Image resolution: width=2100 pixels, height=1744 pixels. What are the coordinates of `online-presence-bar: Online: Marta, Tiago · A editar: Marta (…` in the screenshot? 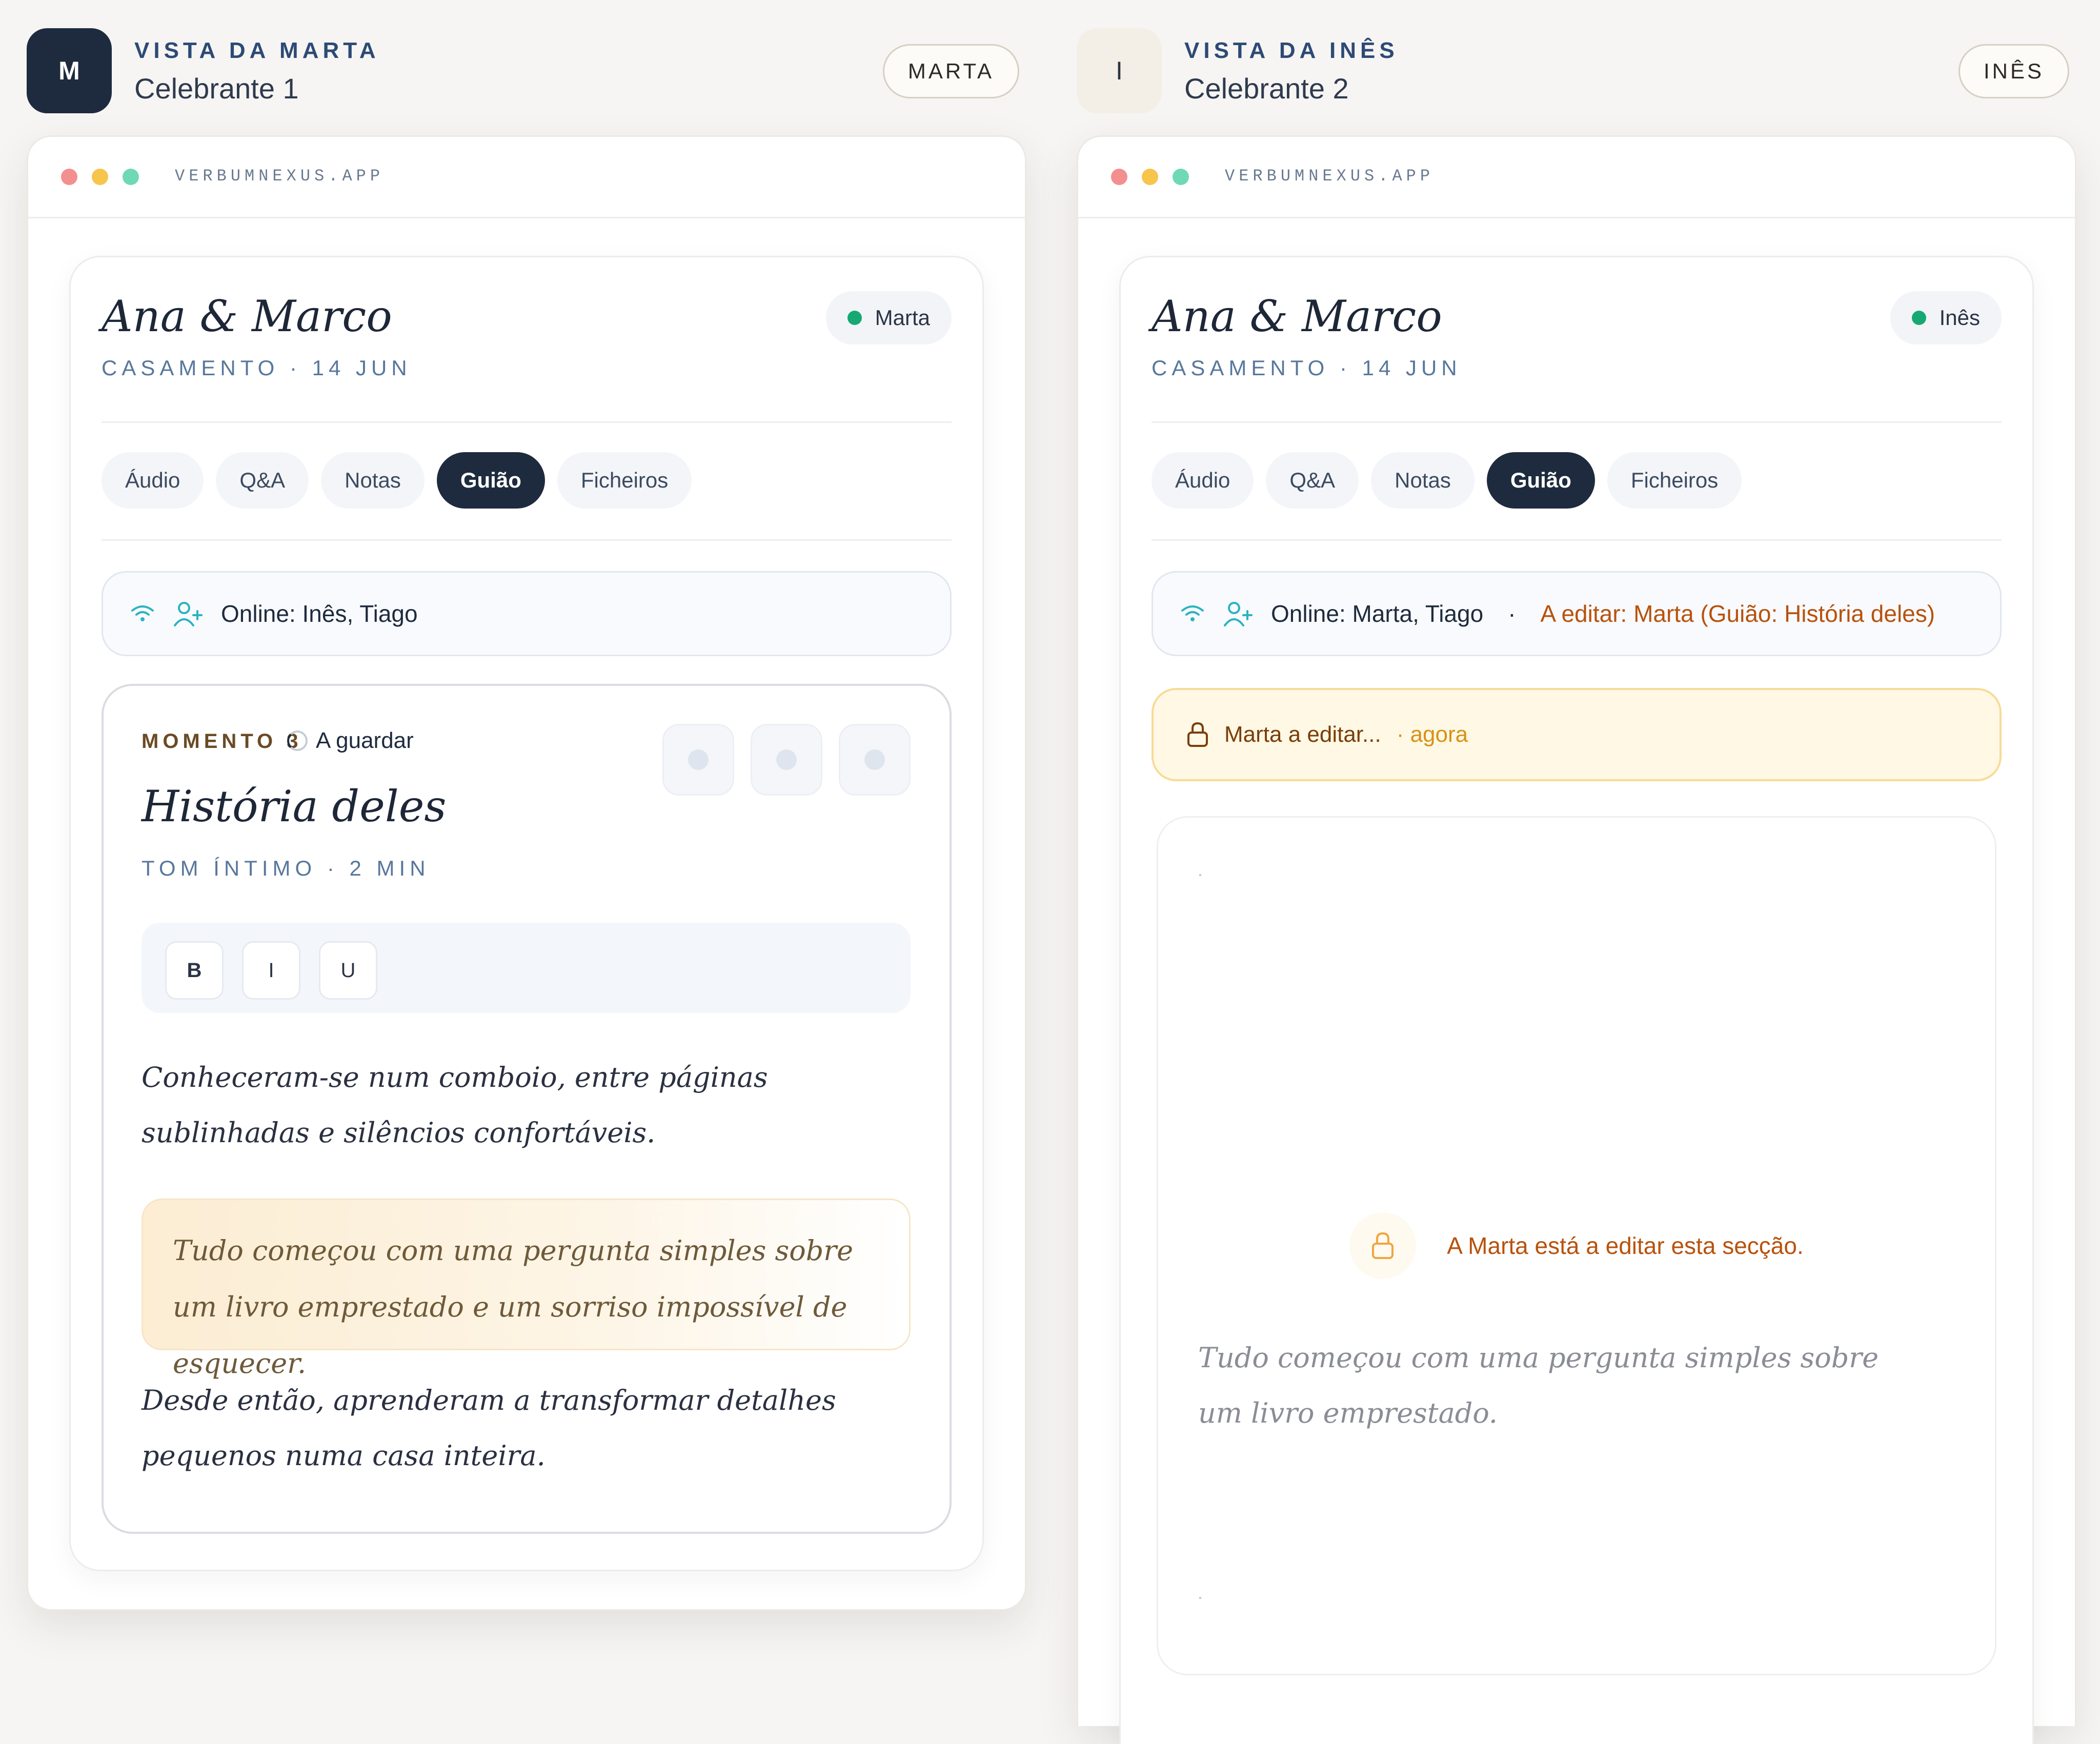 It's located at (1577, 614).